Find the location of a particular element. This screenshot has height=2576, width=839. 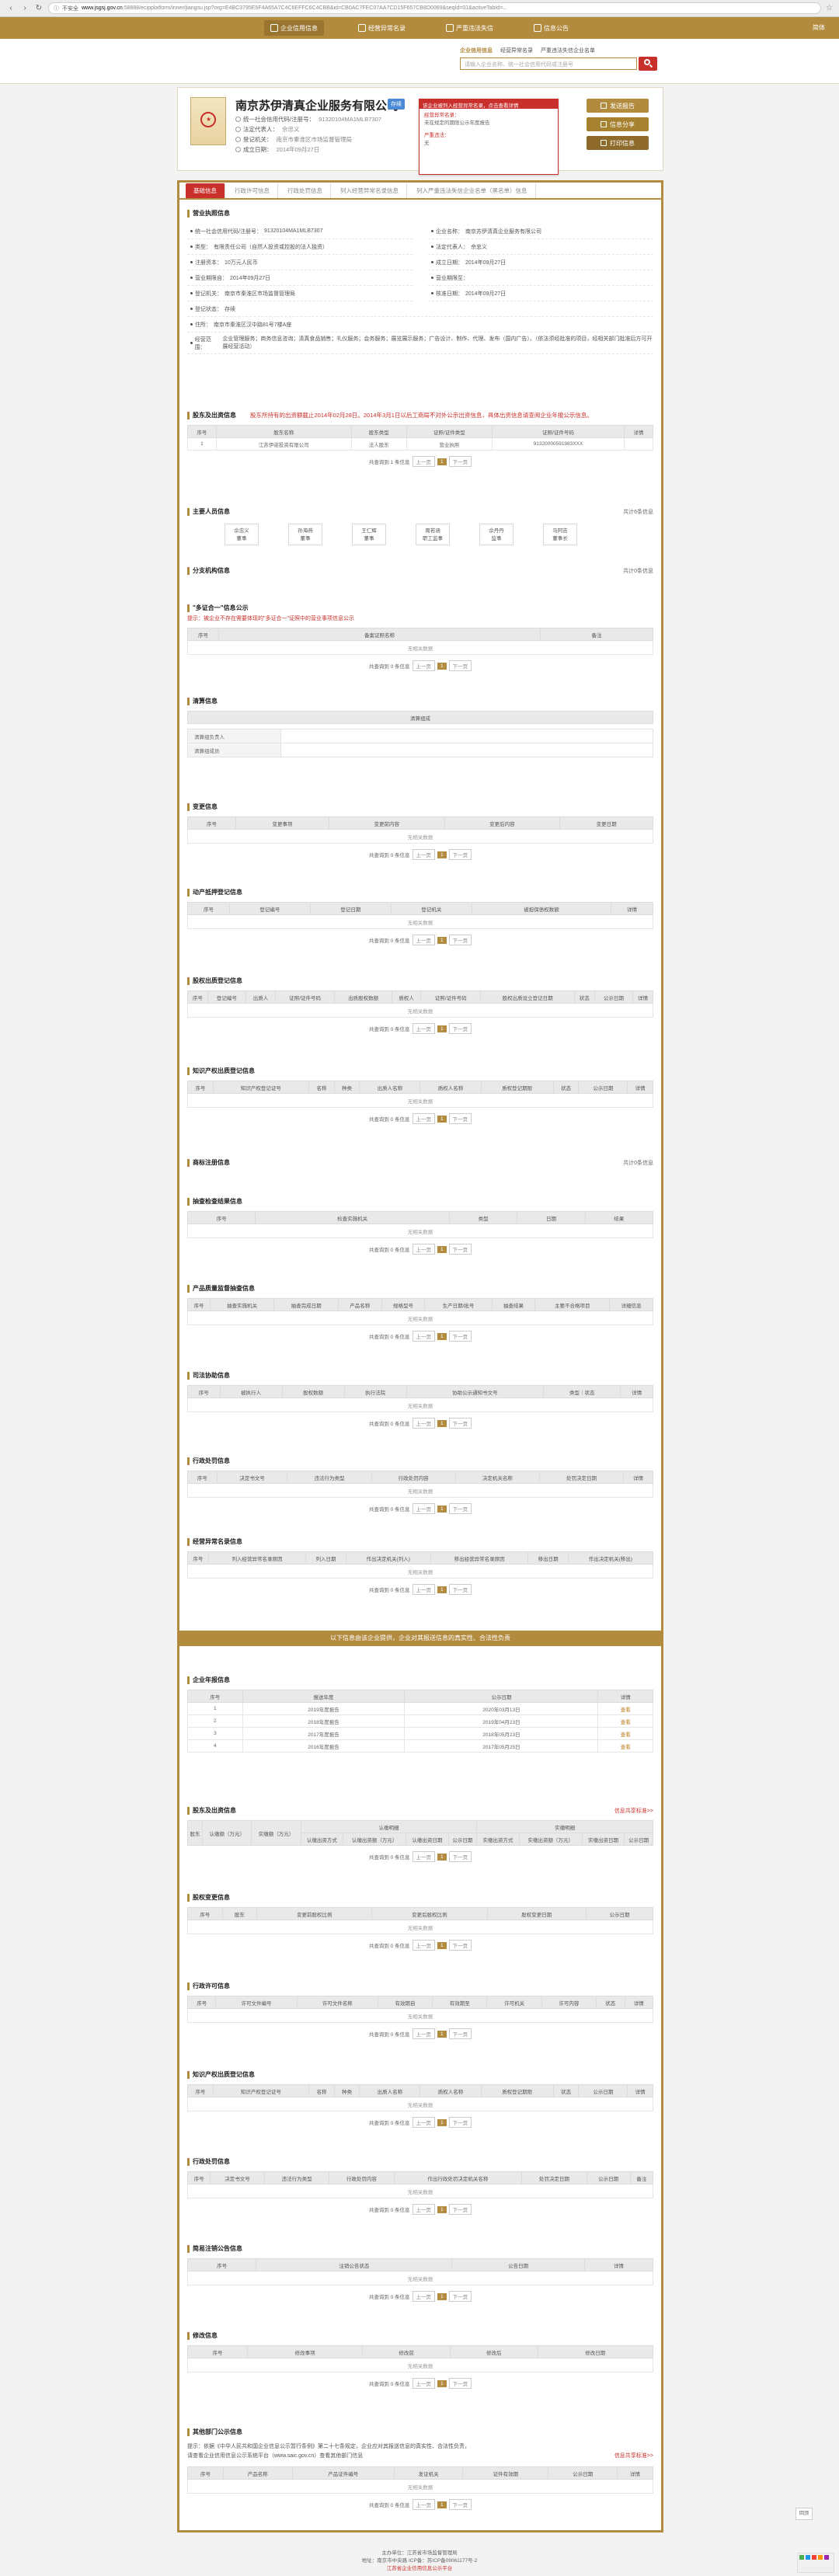

member-card: 周若涵 职工监事 is located at coordinates (433, 534).